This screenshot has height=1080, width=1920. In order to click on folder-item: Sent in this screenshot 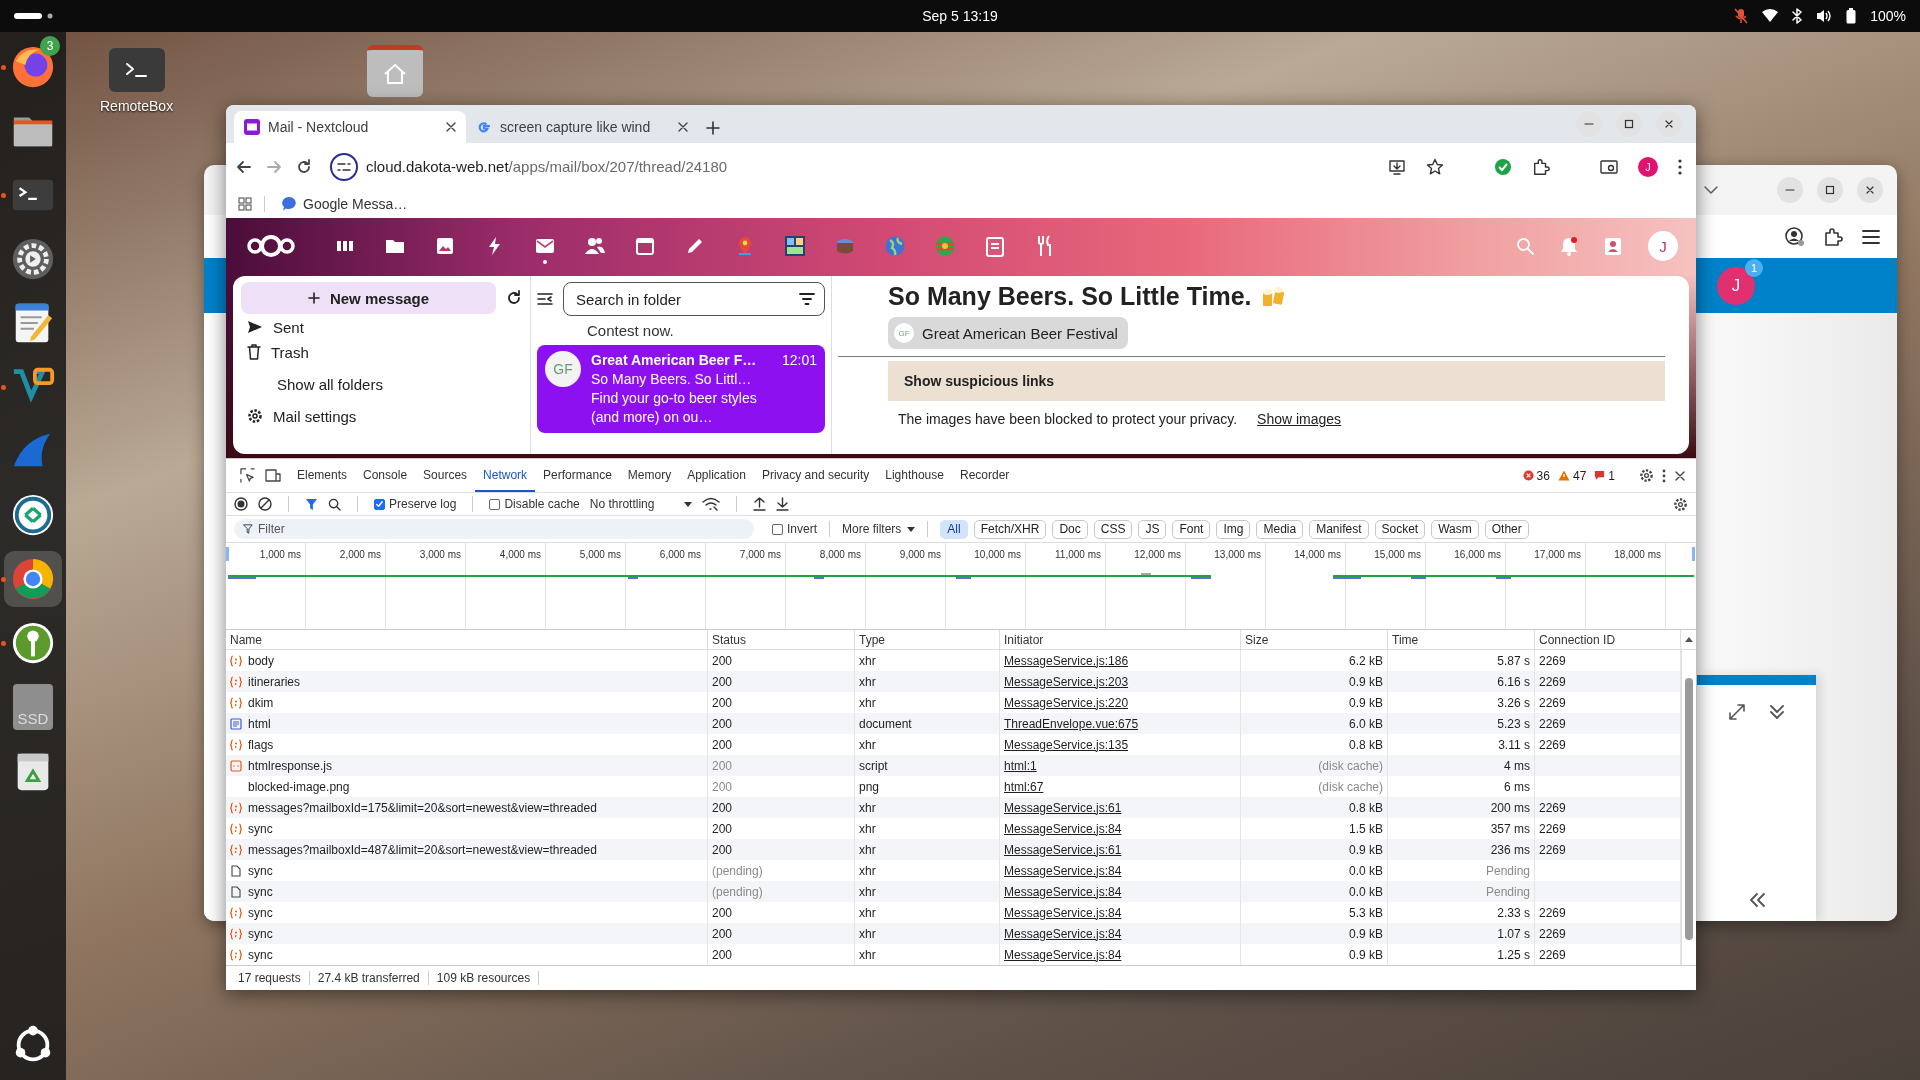, I will do `click(381, 327)`.